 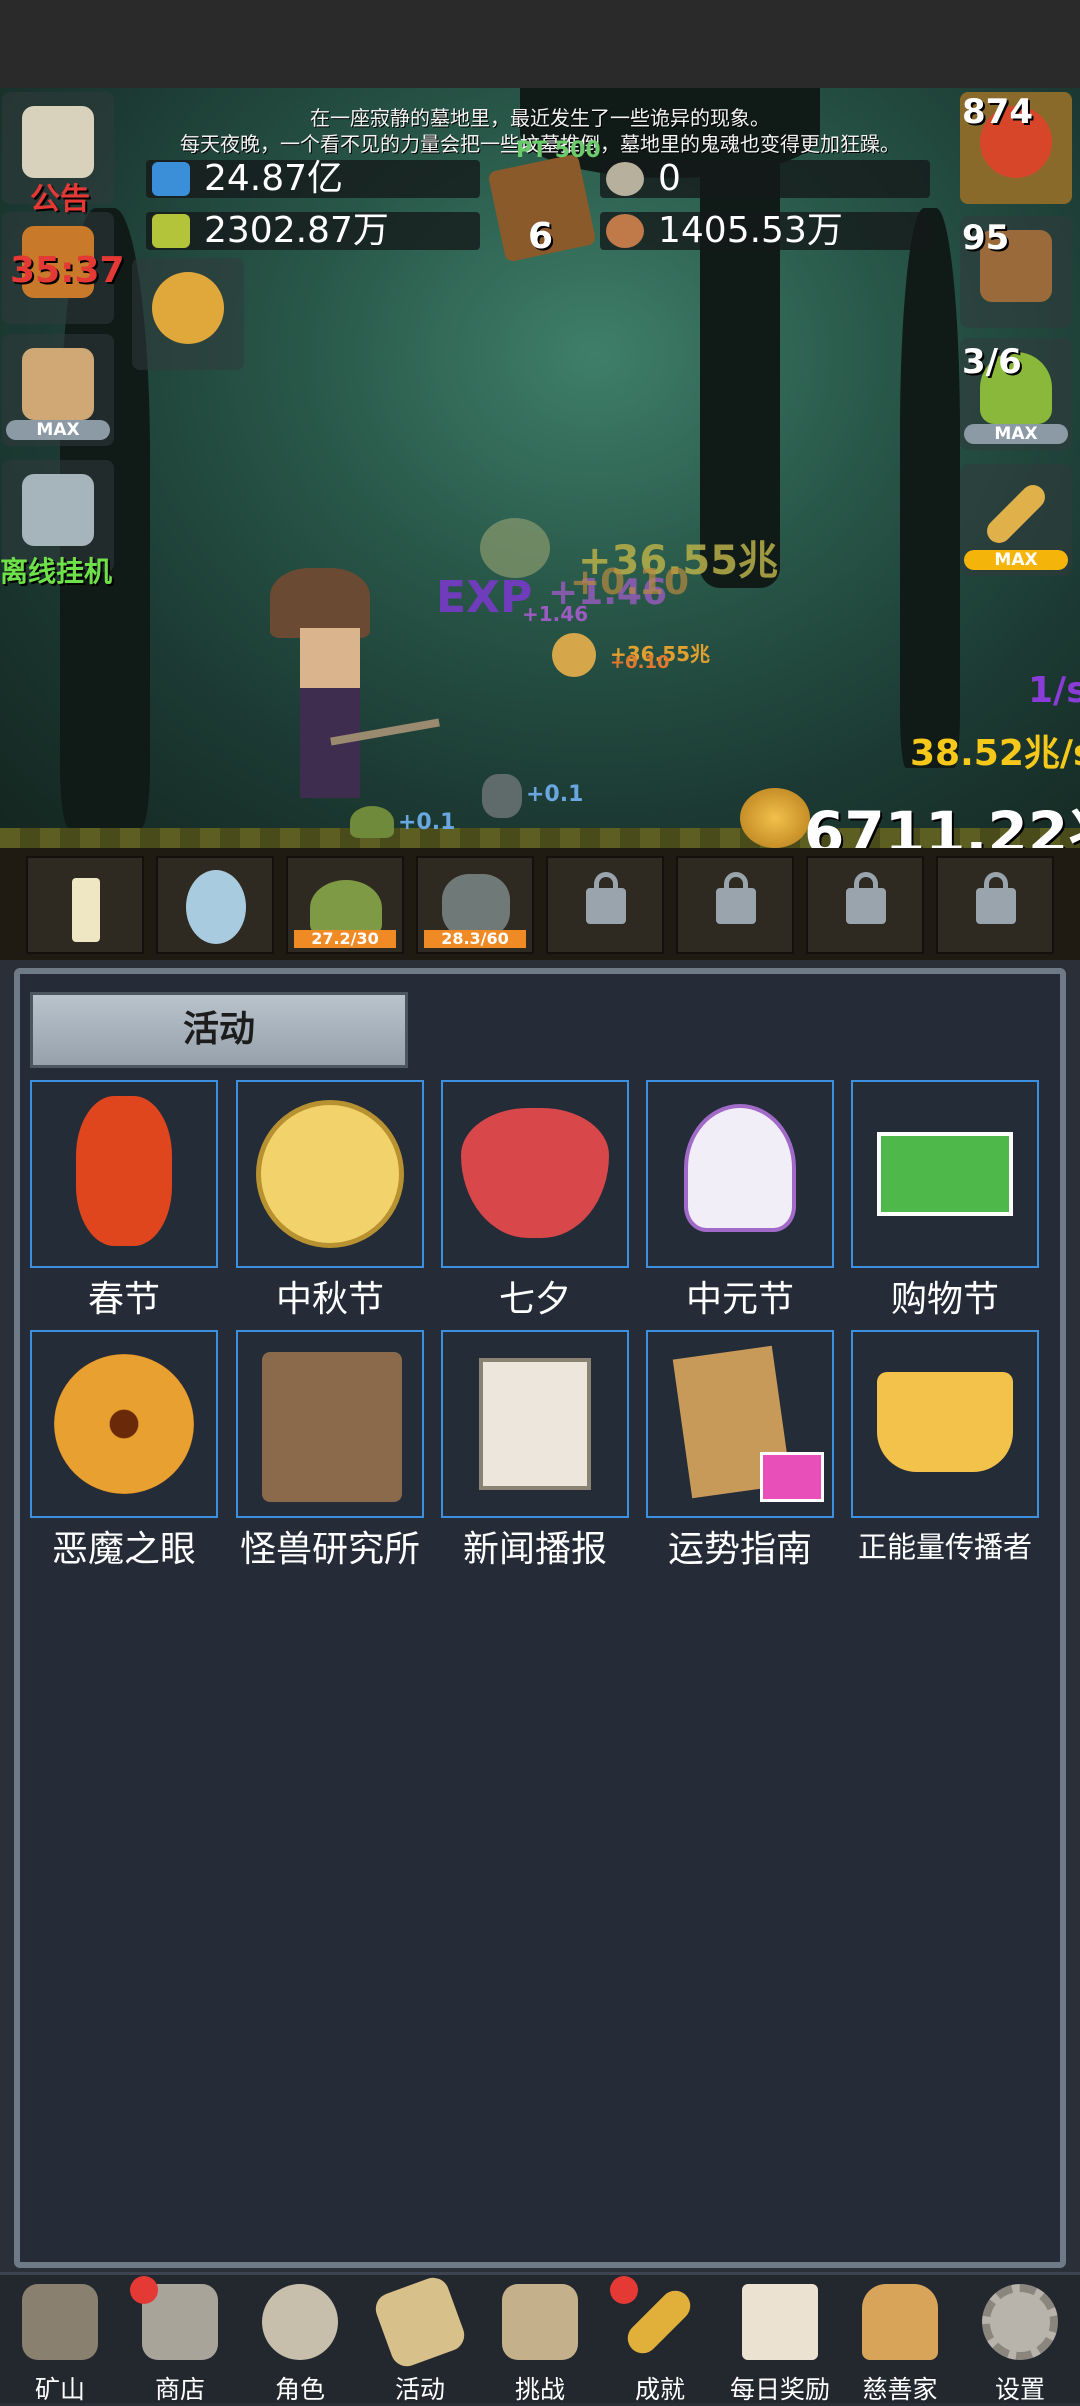 I want to click on event-label: 新闻播报, so click(x=534, y=1549).